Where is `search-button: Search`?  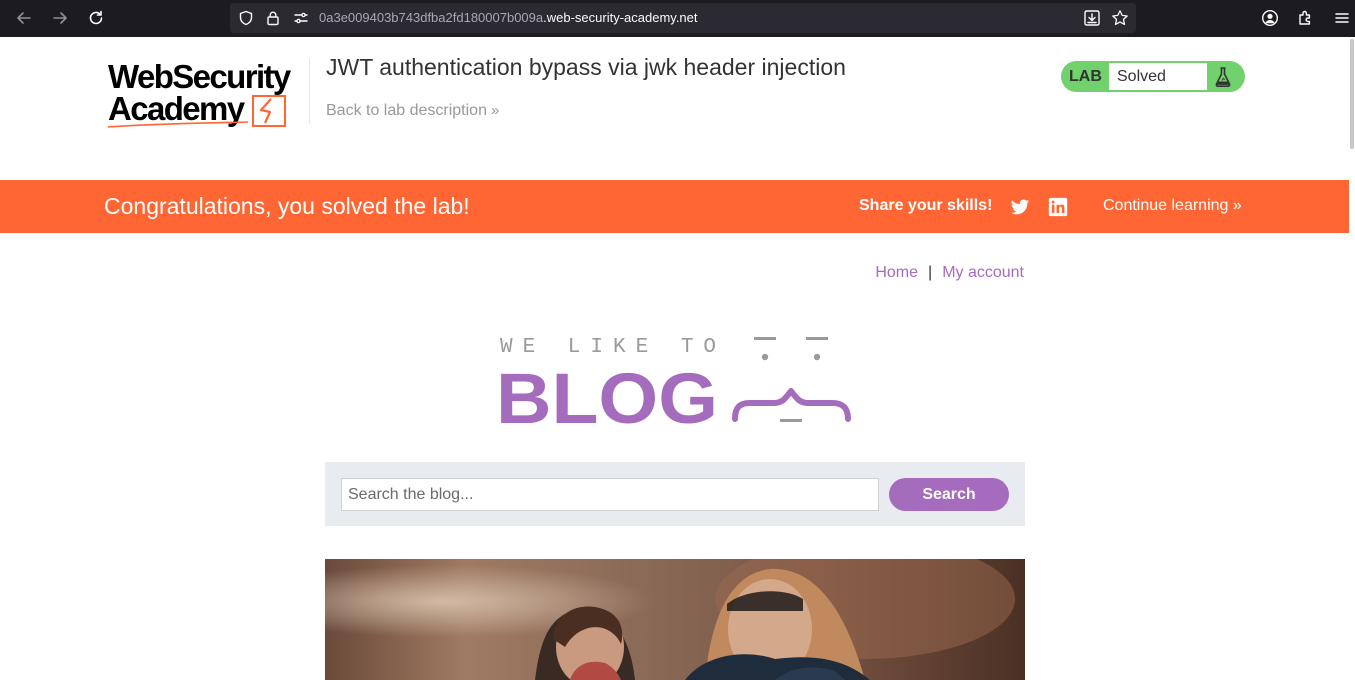 search-button: Search is located at coordinates (949, 494).